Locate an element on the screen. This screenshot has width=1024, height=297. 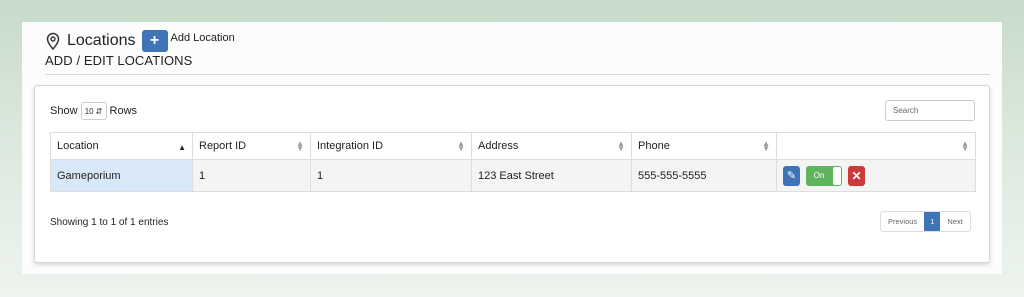
active-toggle: On is located at coordinates (824, 175).